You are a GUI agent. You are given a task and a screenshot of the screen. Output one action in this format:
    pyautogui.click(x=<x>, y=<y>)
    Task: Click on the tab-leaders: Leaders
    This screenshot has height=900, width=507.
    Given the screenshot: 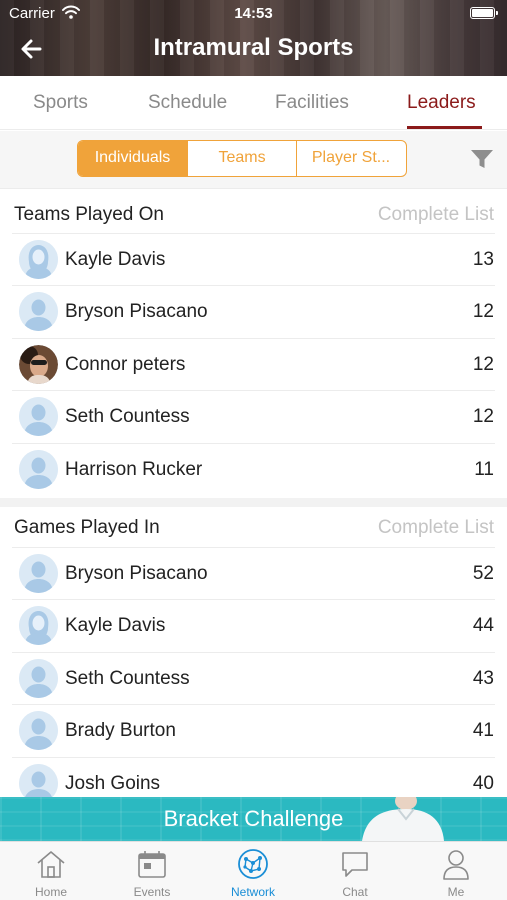 What is the action you would take?
    pyautogui.click(x=441, y=103)
    